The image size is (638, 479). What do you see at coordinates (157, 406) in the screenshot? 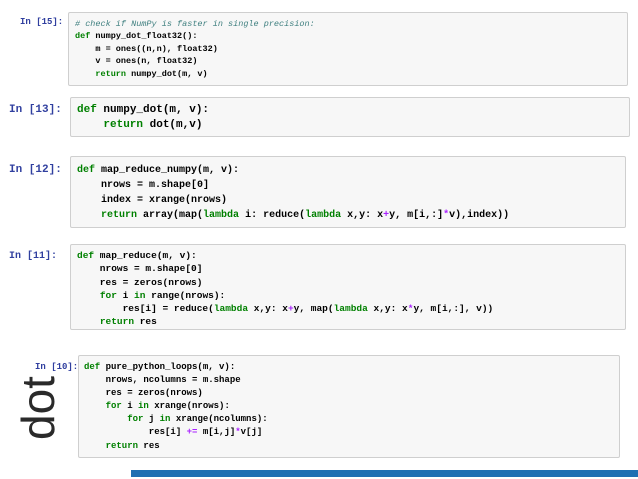
I see `code-line: for i in xrange(nrows):` at bounding box center [157, 406].